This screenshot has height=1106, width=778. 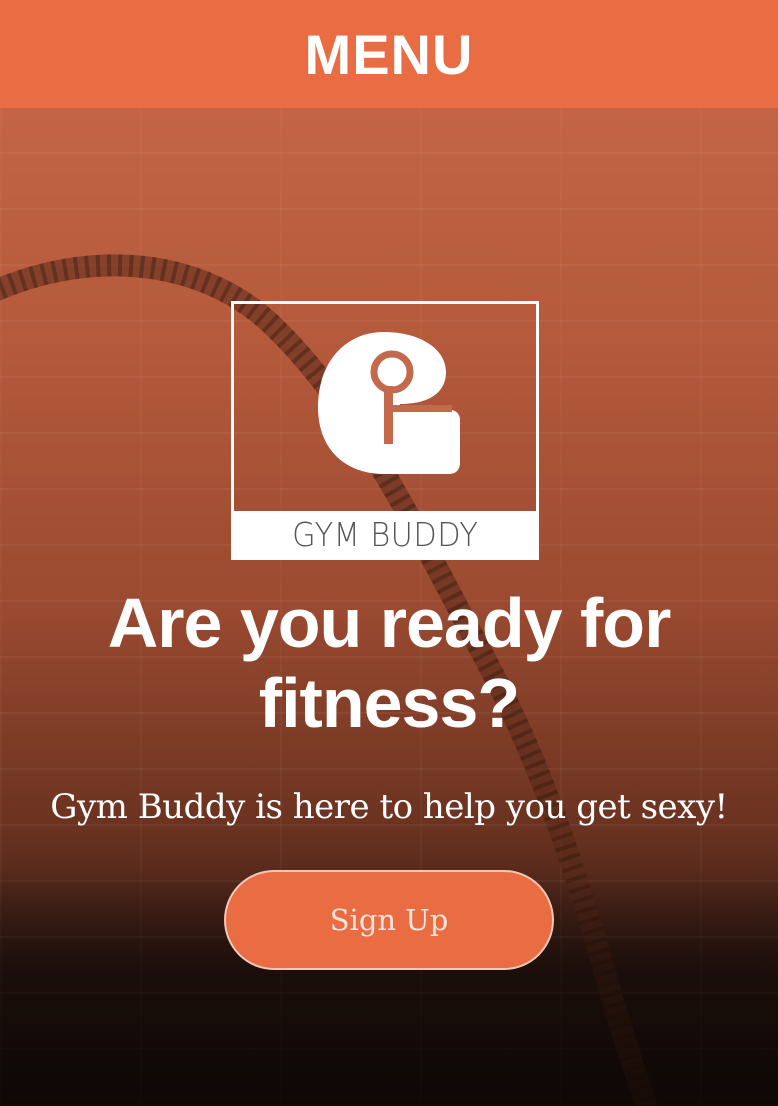 I want to click on hero-subheadline: Gym Buddy is here to help you get sexy!, so click(x=389, y=807).